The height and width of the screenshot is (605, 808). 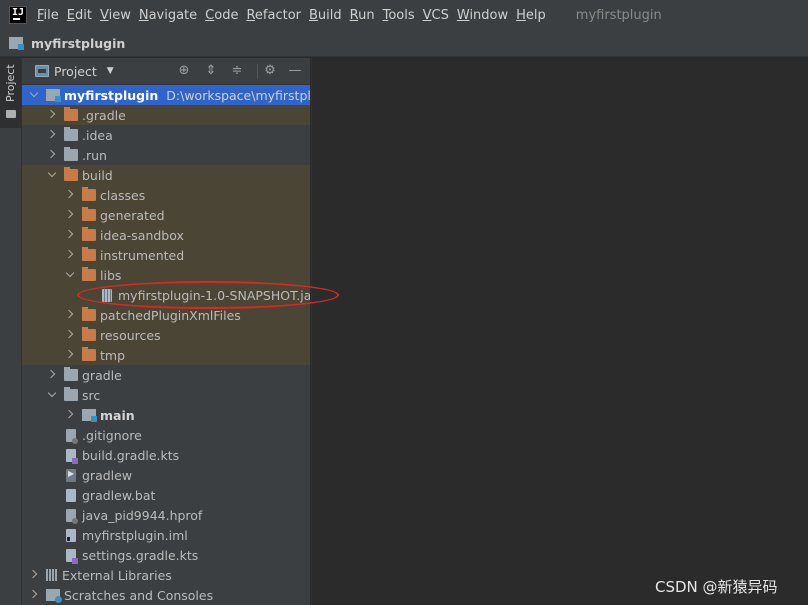 I want to click on tree-node-instrumented: instrumented, so click(x=166, y=255).